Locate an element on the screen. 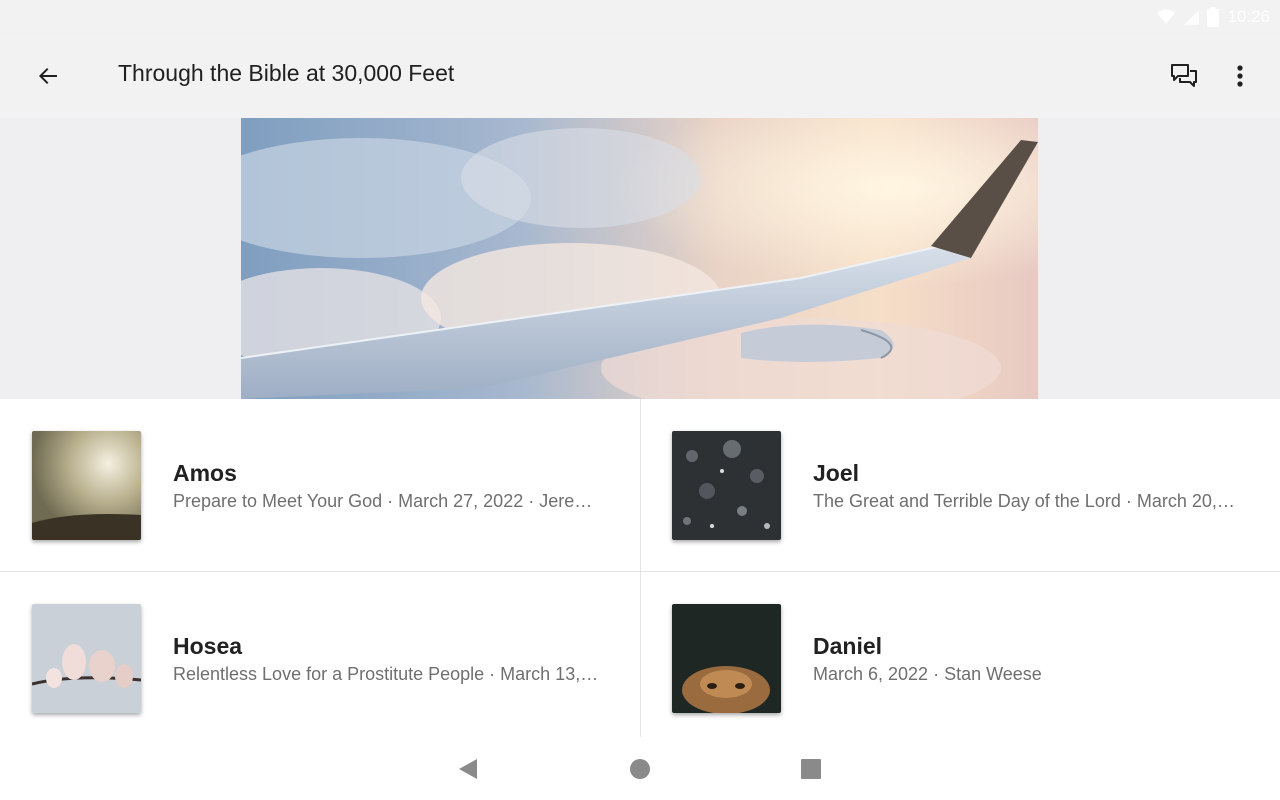 Image resolution: width=1280 pixels, height=800 pixels. nav-home-button is located at coordinates (640, 769).